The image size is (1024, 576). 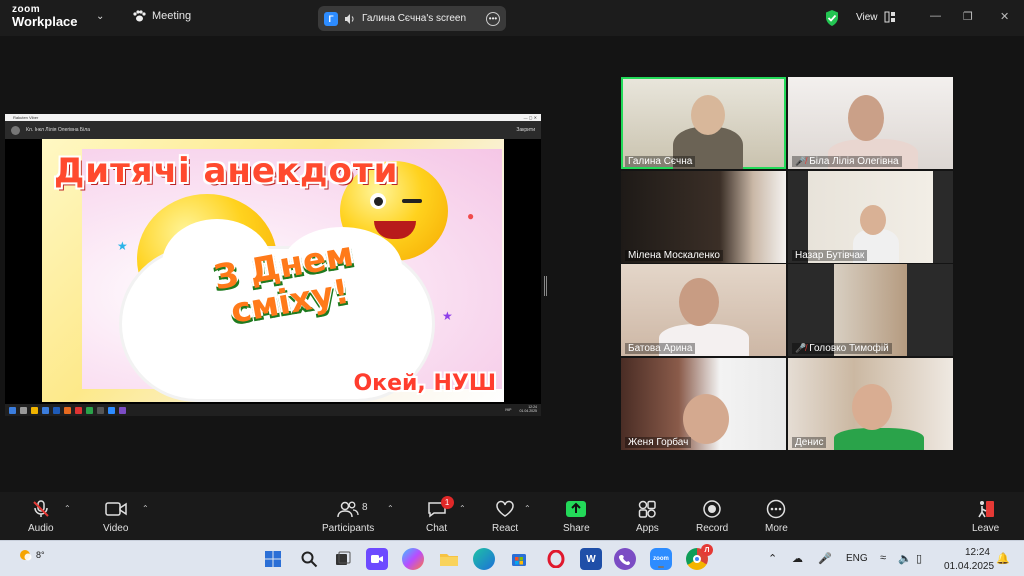 I want to click on chat-unread-badge: 1, so click(x=447, y=502).